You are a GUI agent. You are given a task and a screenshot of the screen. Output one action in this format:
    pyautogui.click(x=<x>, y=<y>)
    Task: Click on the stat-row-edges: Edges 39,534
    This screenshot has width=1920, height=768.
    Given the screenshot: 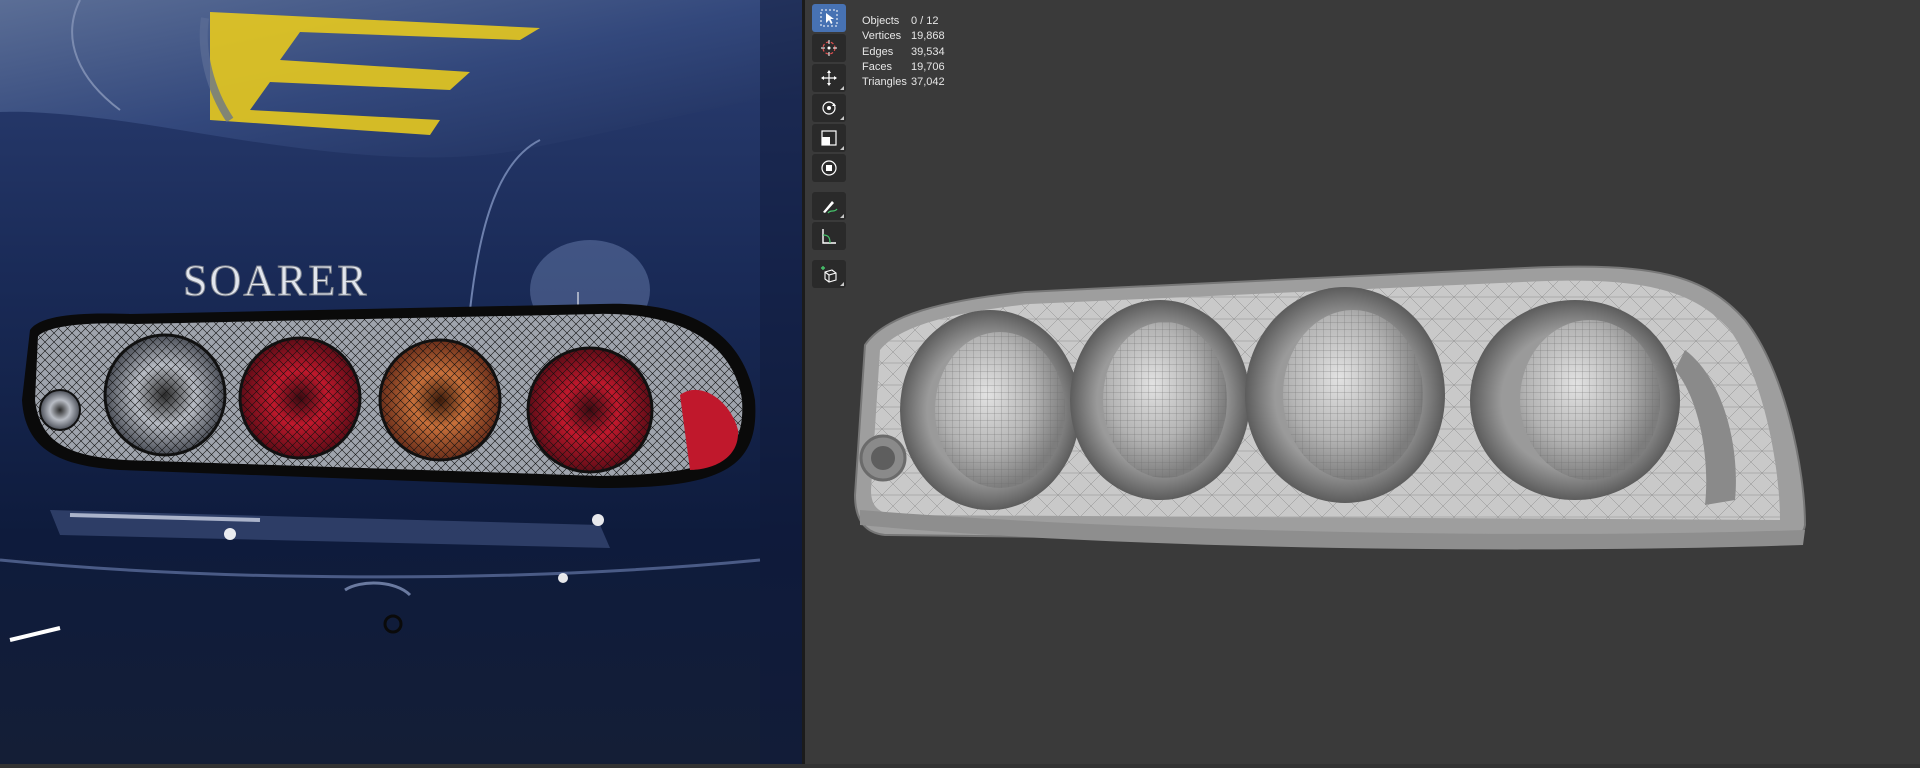 What is the action you would take?
    pyautogui.click(x=903, y=52)
    